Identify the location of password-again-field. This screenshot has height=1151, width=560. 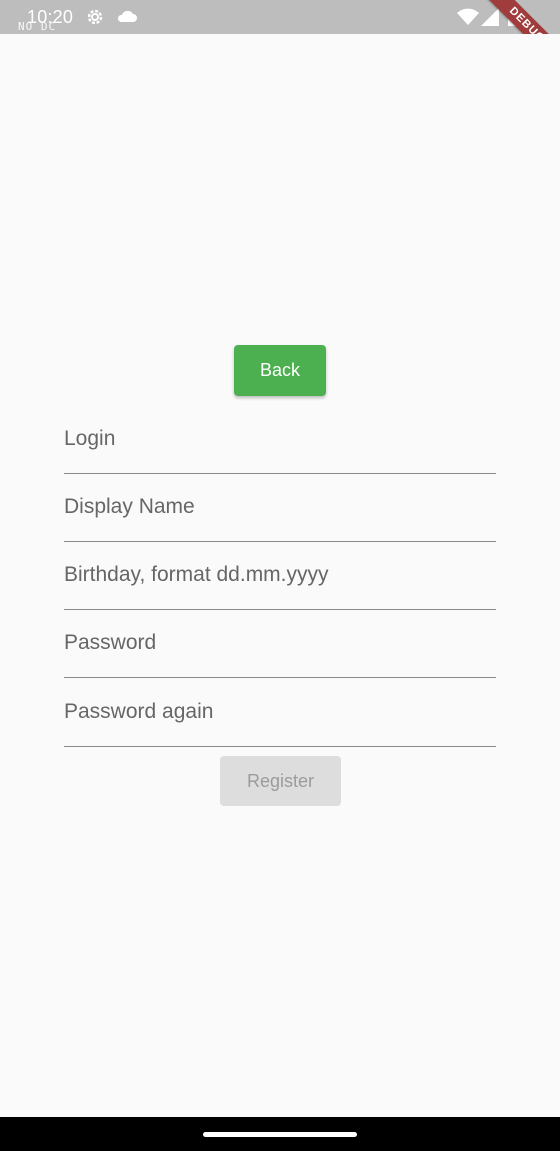
(280, 712).